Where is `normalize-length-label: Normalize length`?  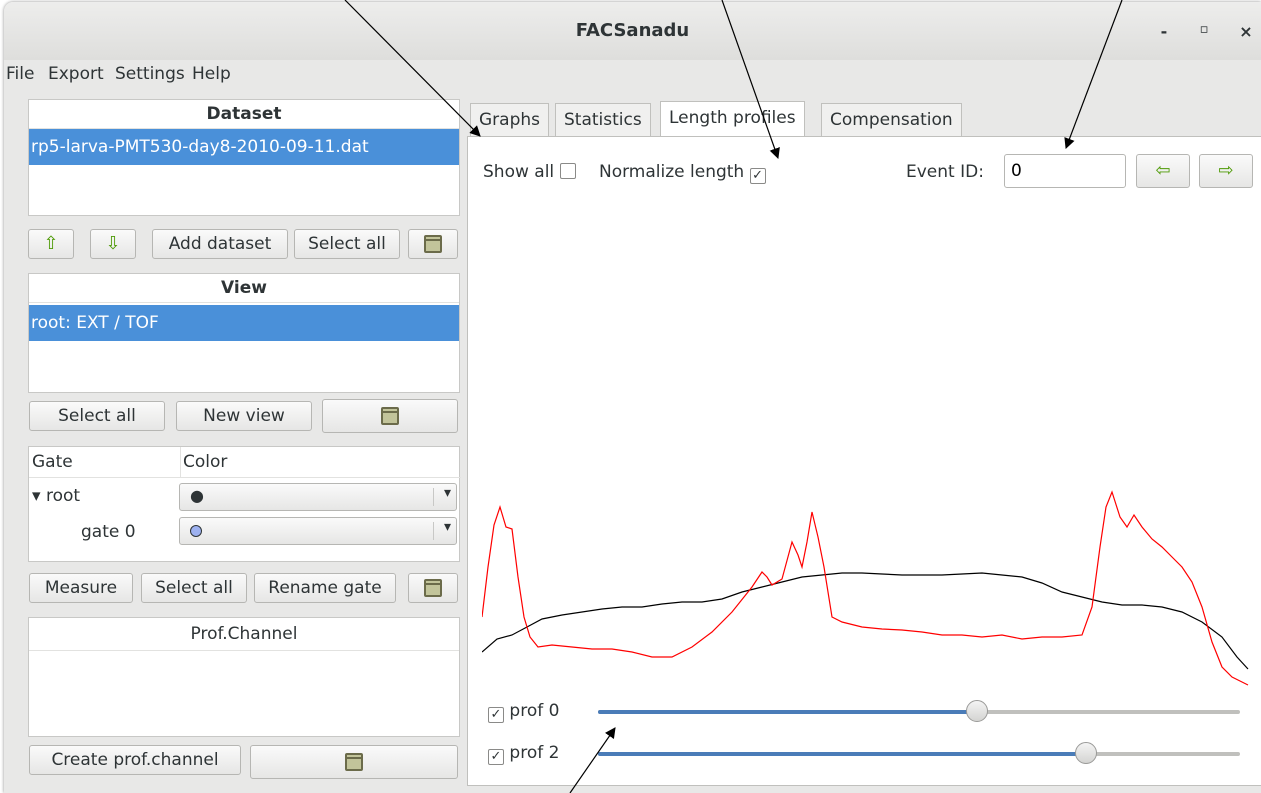 normalize-length-label: Normalize length is located at coordinates (672, 172).